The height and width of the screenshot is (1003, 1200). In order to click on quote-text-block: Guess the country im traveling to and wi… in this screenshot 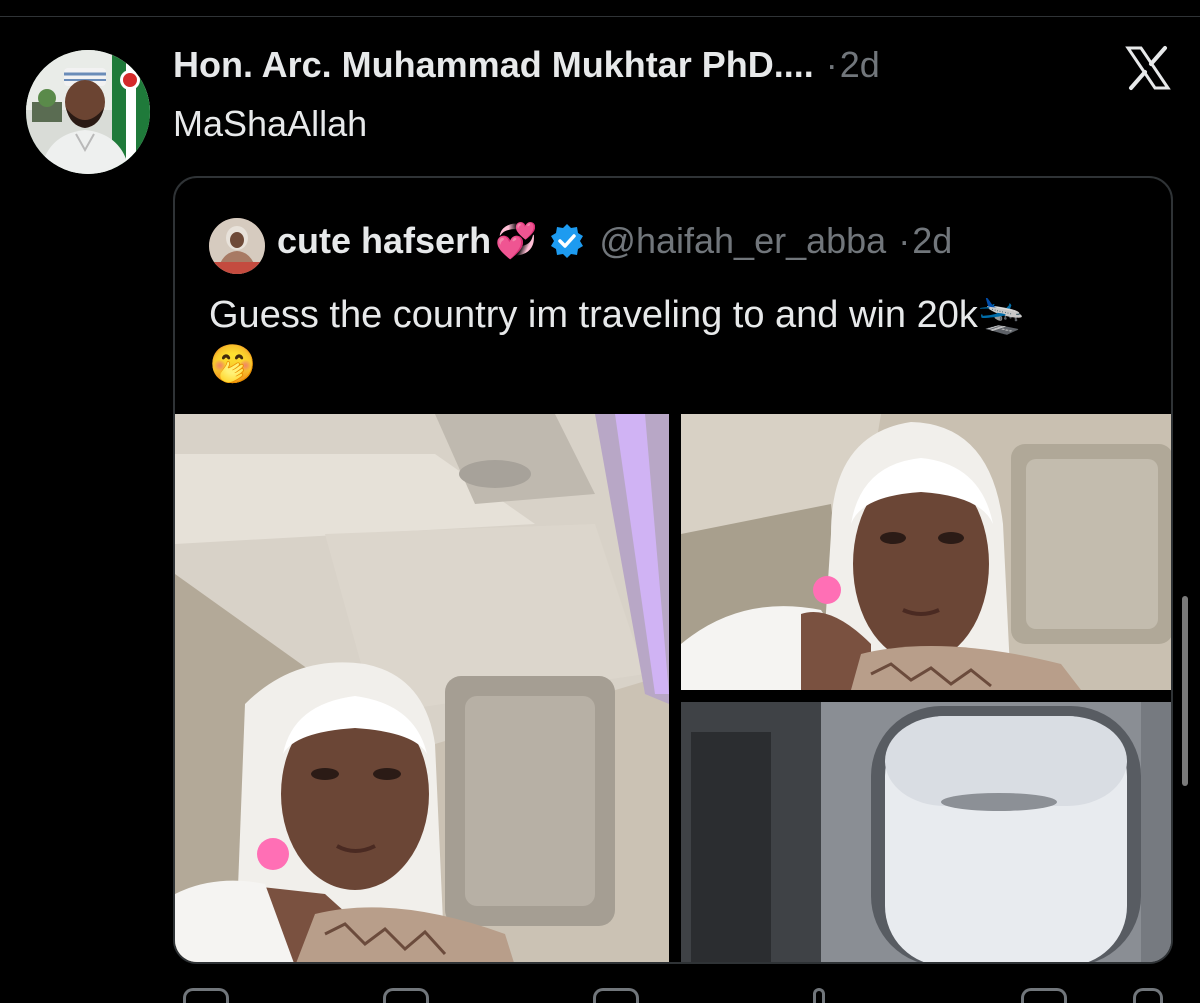, I will do `click(679, 340)`.